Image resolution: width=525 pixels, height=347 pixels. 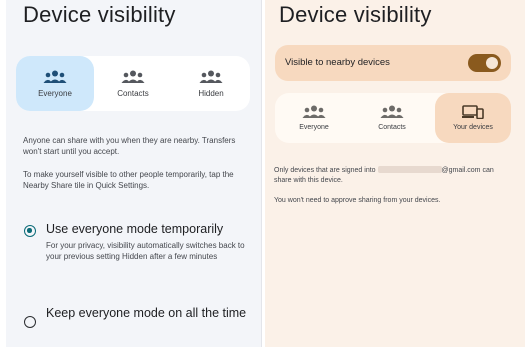 What do you see at coordinates (146, 313) in the screenshot?
I see `option-title: Keep everyone mode on all the time` at bounding box center [146, 313].